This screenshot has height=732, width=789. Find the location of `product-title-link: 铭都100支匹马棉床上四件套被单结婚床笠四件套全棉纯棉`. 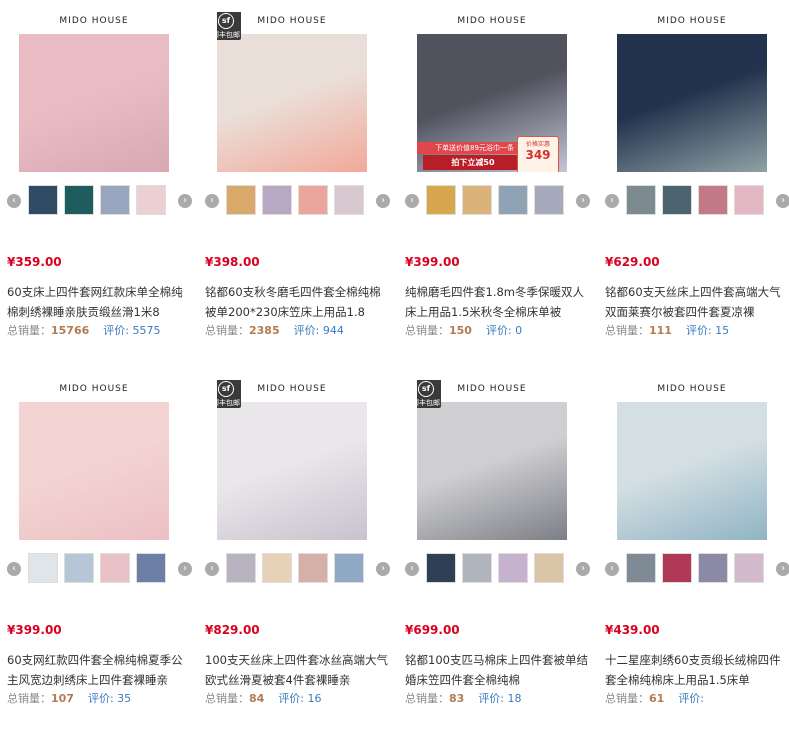

product-title-link: 铭都100支匹马棉床上四件套被单结婚床笠四件套全棉纯棉 is located at coordinates (496, 670).